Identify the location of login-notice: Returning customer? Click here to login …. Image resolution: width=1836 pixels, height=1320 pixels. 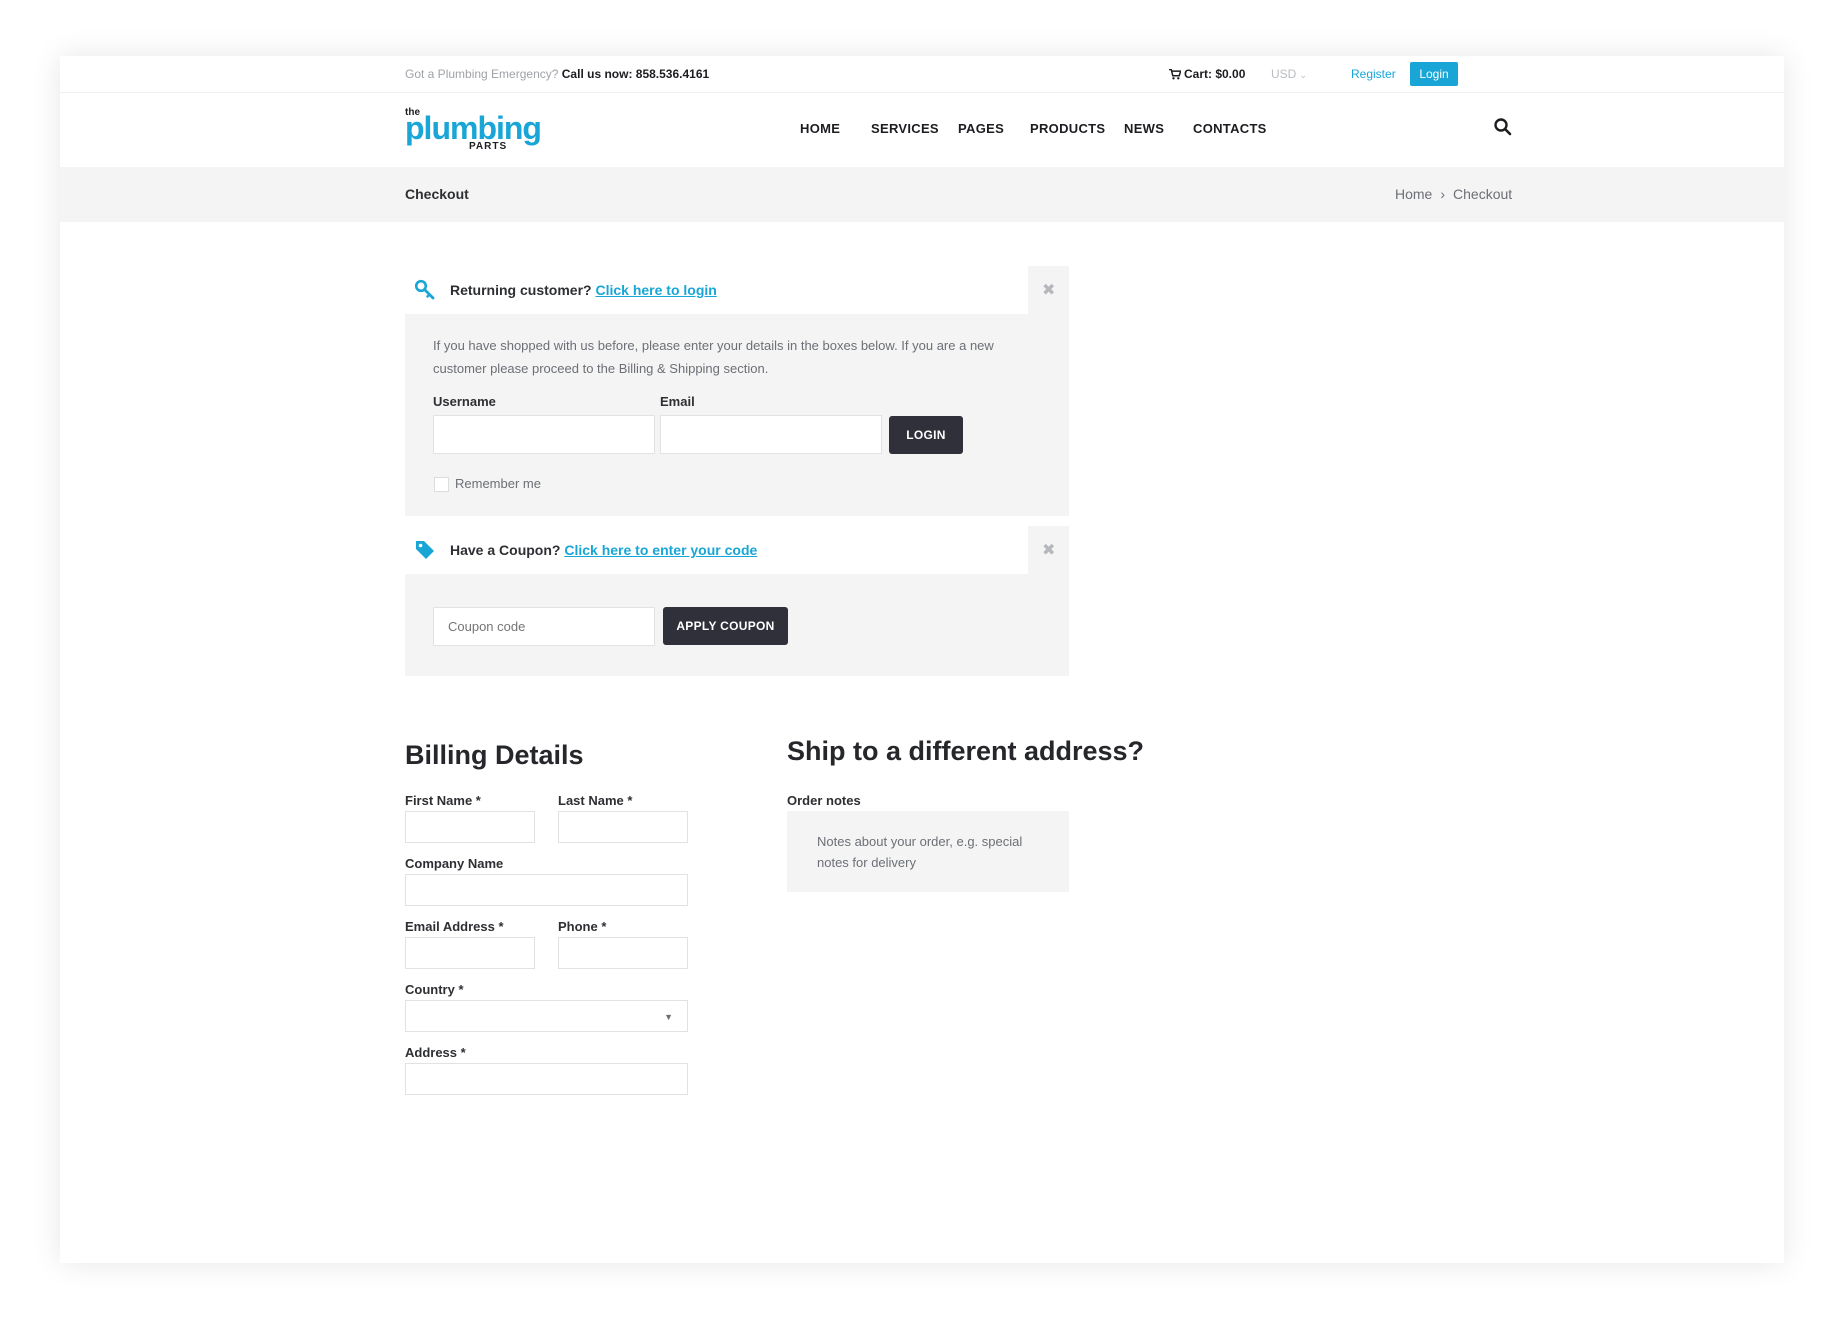
(737, 391).